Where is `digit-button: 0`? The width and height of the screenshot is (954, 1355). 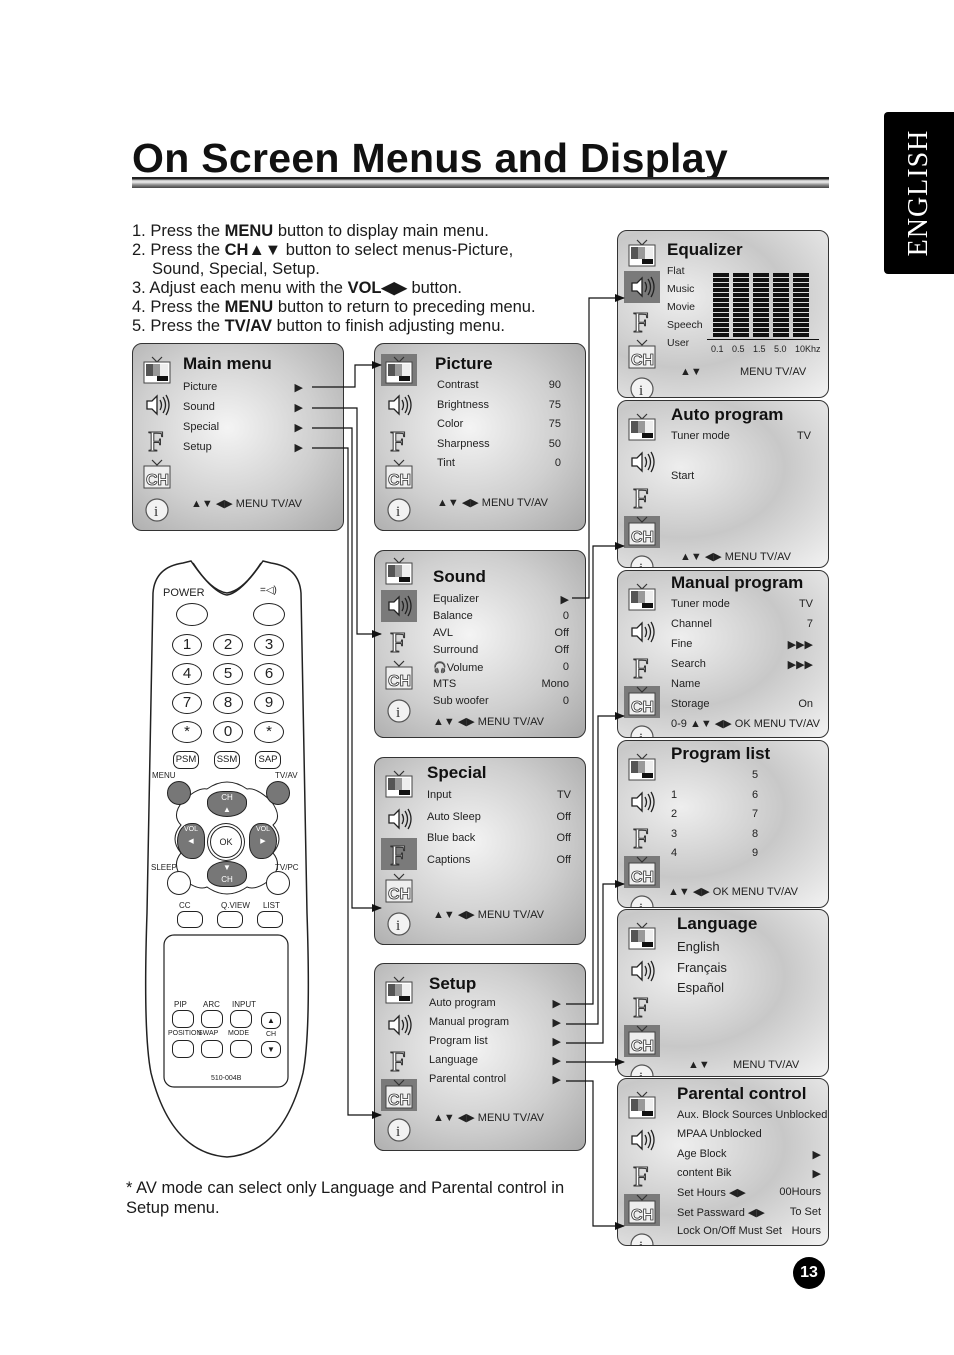 digit-button: 0 is located at coordinates (228, 732).